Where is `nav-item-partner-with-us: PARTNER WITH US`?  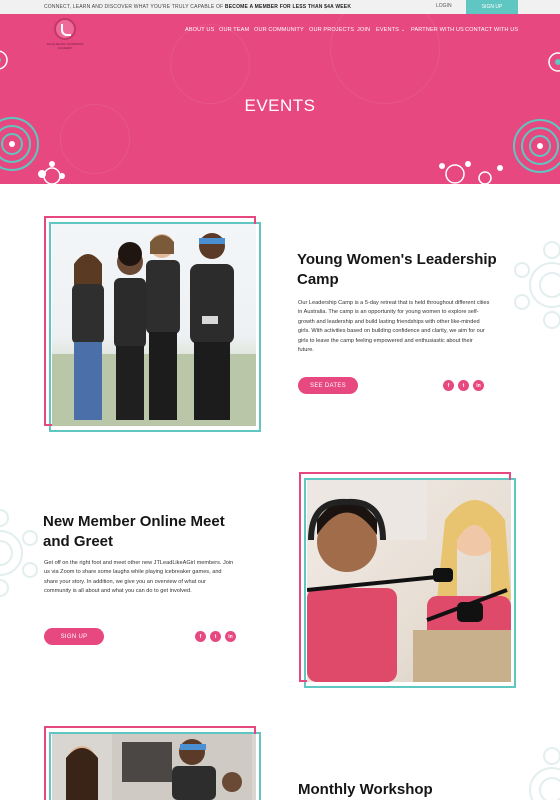 nav-item-partner-with-us: PARTNER WITH US is located at coordinates (437, 30).